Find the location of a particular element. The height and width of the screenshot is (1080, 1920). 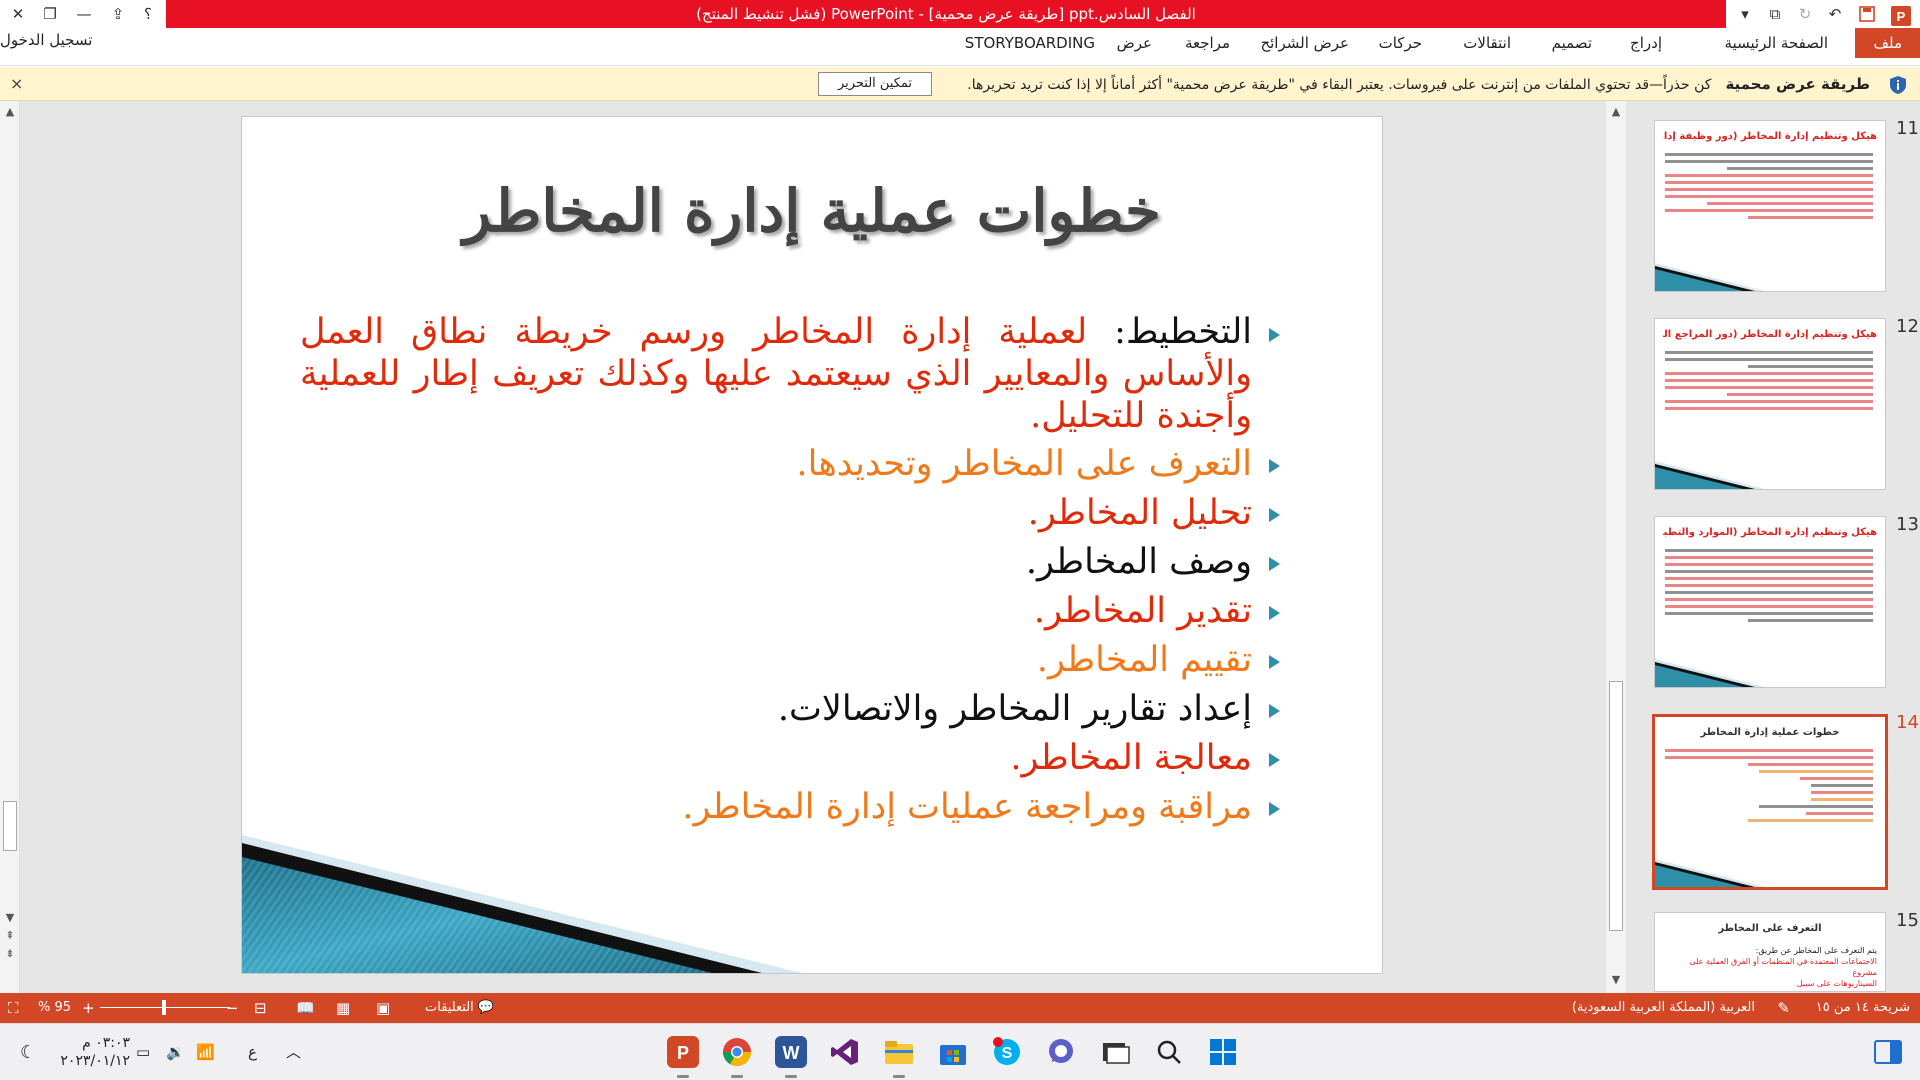

close-window-button: ✕ is located at coordinates (18, 14).